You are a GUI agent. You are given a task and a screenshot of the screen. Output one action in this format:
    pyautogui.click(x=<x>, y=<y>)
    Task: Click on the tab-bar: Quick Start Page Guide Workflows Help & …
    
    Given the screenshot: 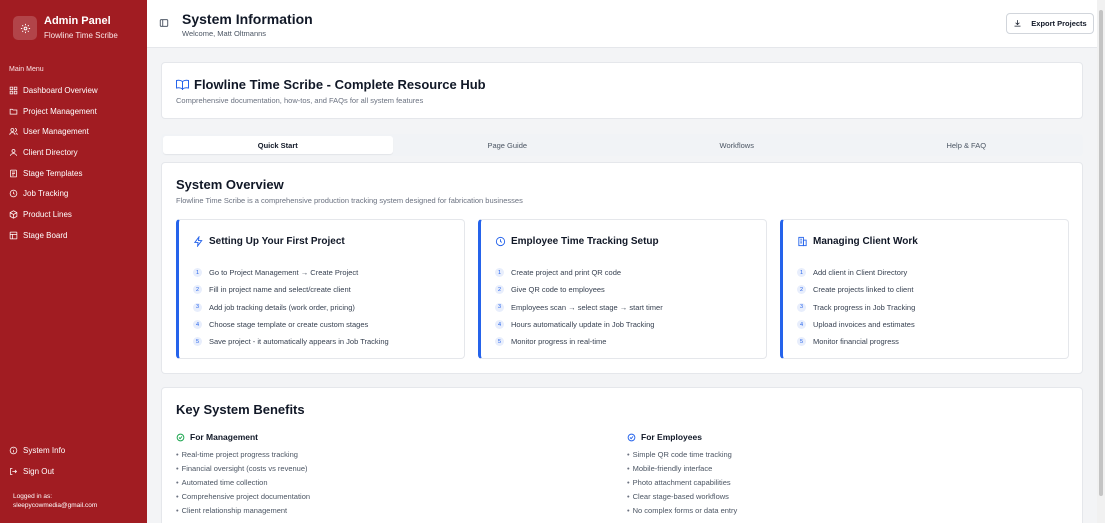 What is the action you would take?
    pyautogui.click(x=622, y=145)
    